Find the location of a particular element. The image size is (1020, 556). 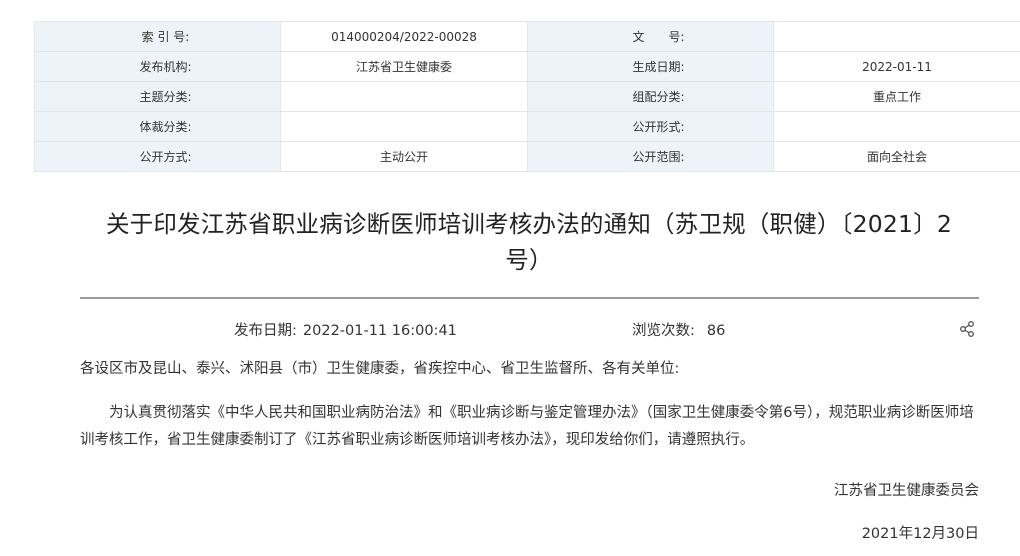

metadata-row: 索 引 号: 014000204/2022-00028 文 号: is located at coordinates (527, 36).